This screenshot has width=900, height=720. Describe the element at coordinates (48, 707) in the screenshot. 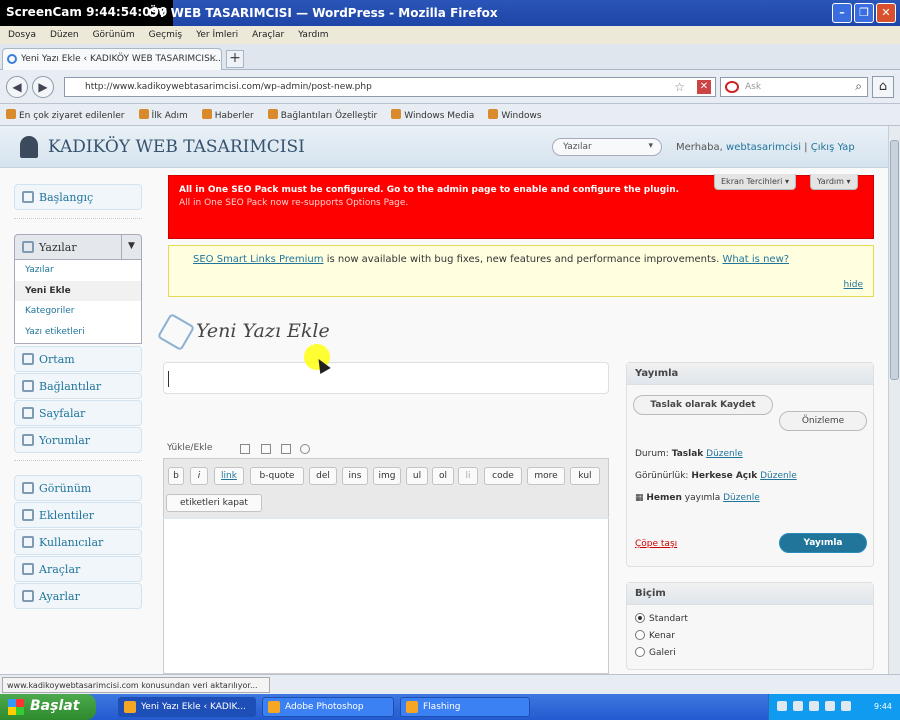

I see `start-button: Başlat` at that location.